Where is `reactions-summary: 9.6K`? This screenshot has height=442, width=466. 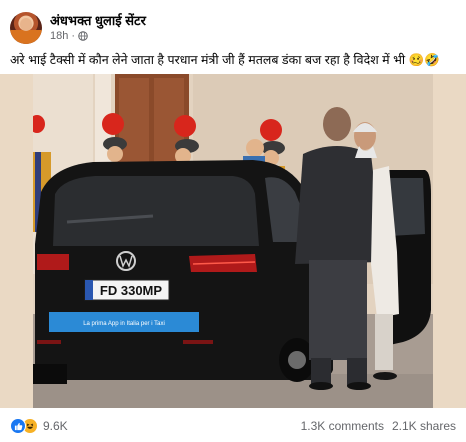
reactions-summary: 9.6K is located at coordinates (39, 426).